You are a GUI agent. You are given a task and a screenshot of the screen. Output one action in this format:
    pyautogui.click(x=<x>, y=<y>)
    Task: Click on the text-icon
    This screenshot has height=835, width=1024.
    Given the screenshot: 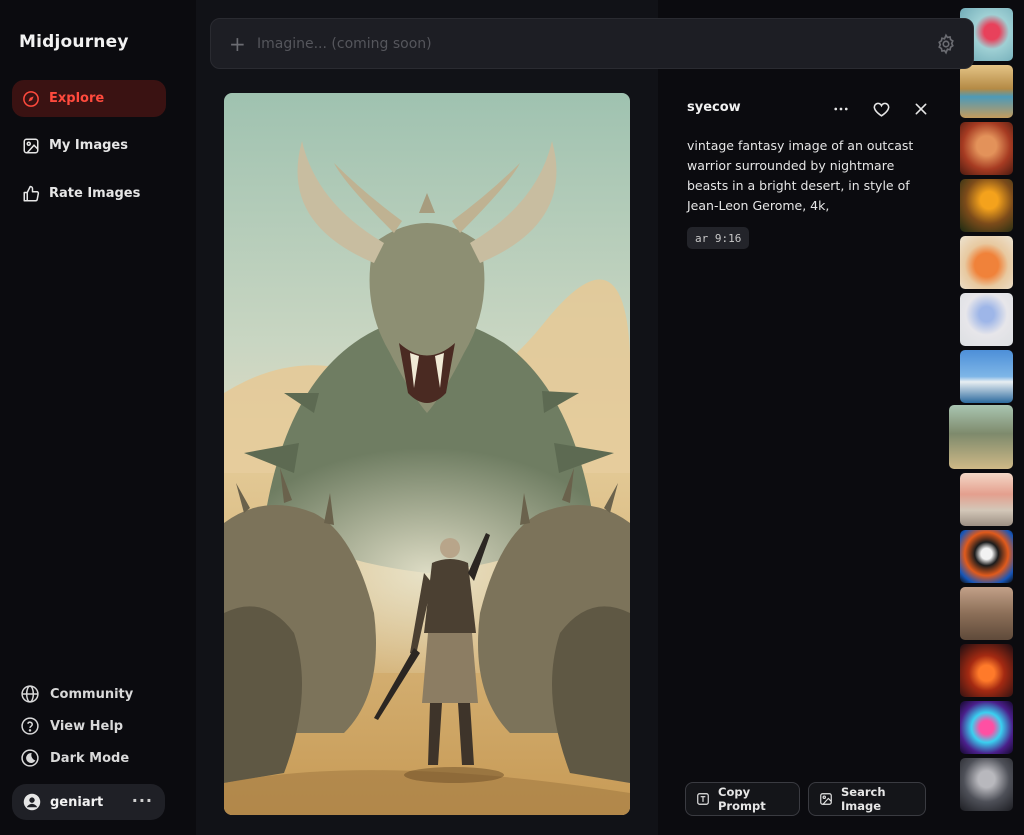 What is the action you would take?
    pyautogui.click(x=703, y=799)
    